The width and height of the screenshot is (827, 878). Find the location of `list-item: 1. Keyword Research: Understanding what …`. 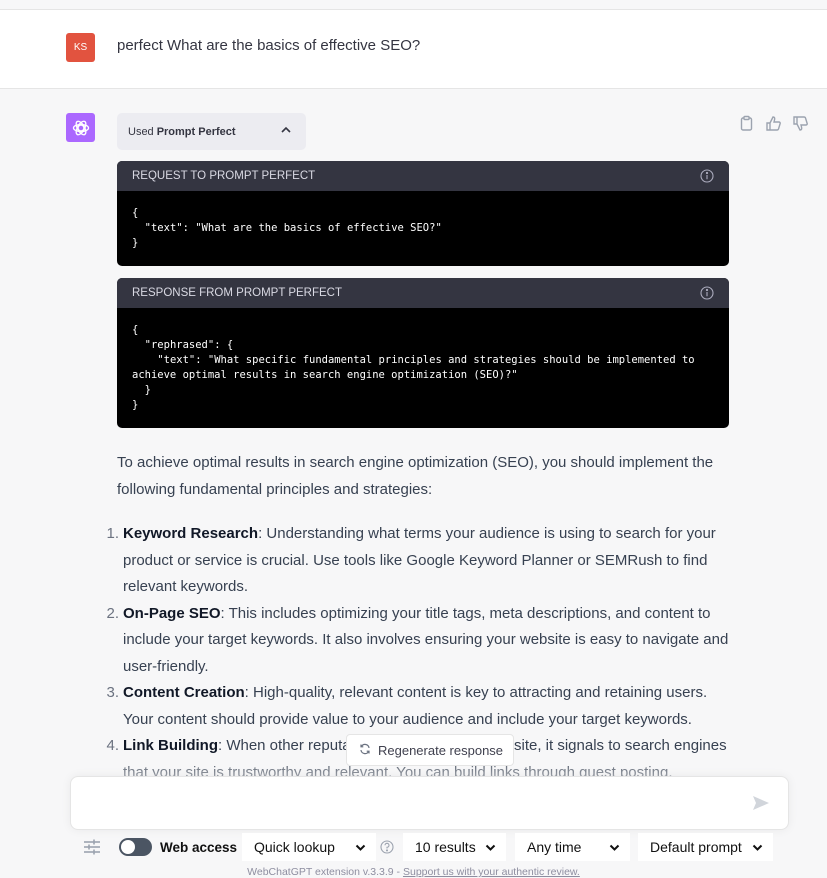

list-item: 1. Keyword Research: Understanding what … is located at coordinates (411, 560).